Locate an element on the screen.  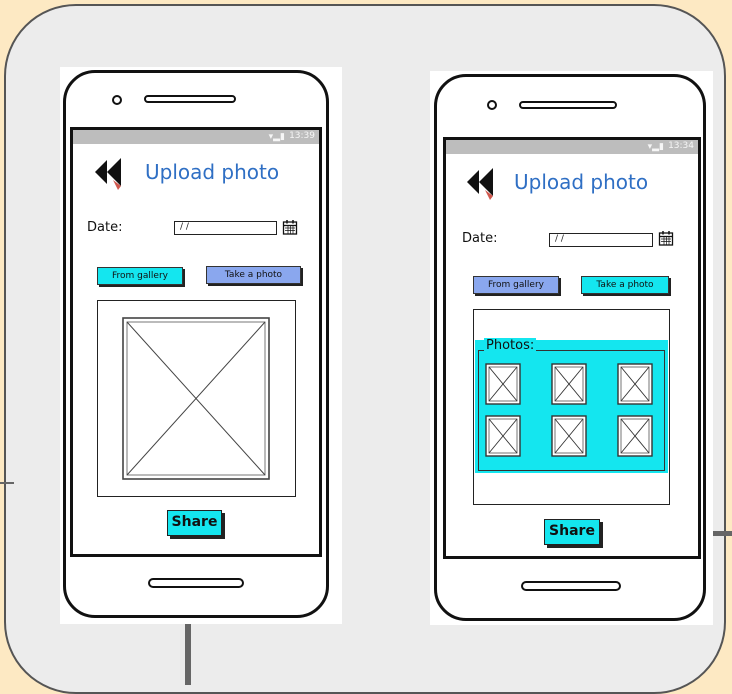
image-placeholder-icon is located at coordinates (196, 398).